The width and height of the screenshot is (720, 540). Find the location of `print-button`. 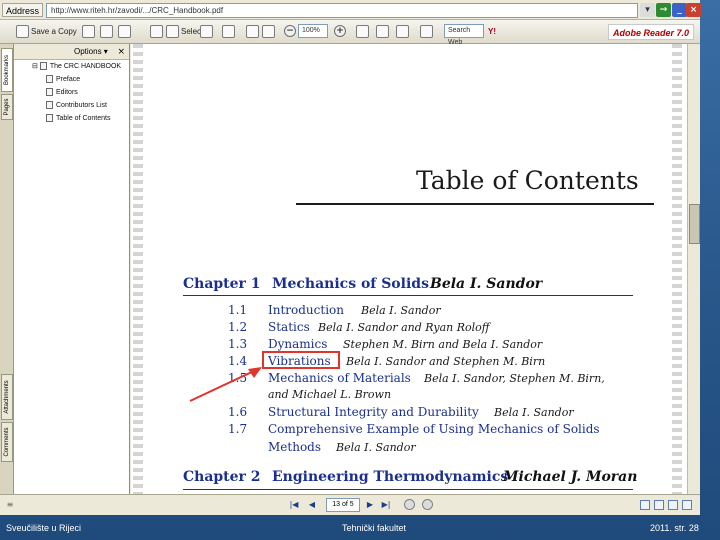

print-button is located at coordinates (89, 31).